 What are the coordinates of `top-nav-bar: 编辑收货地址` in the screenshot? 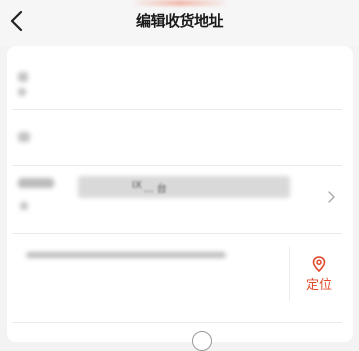 It's located at (179, 23).